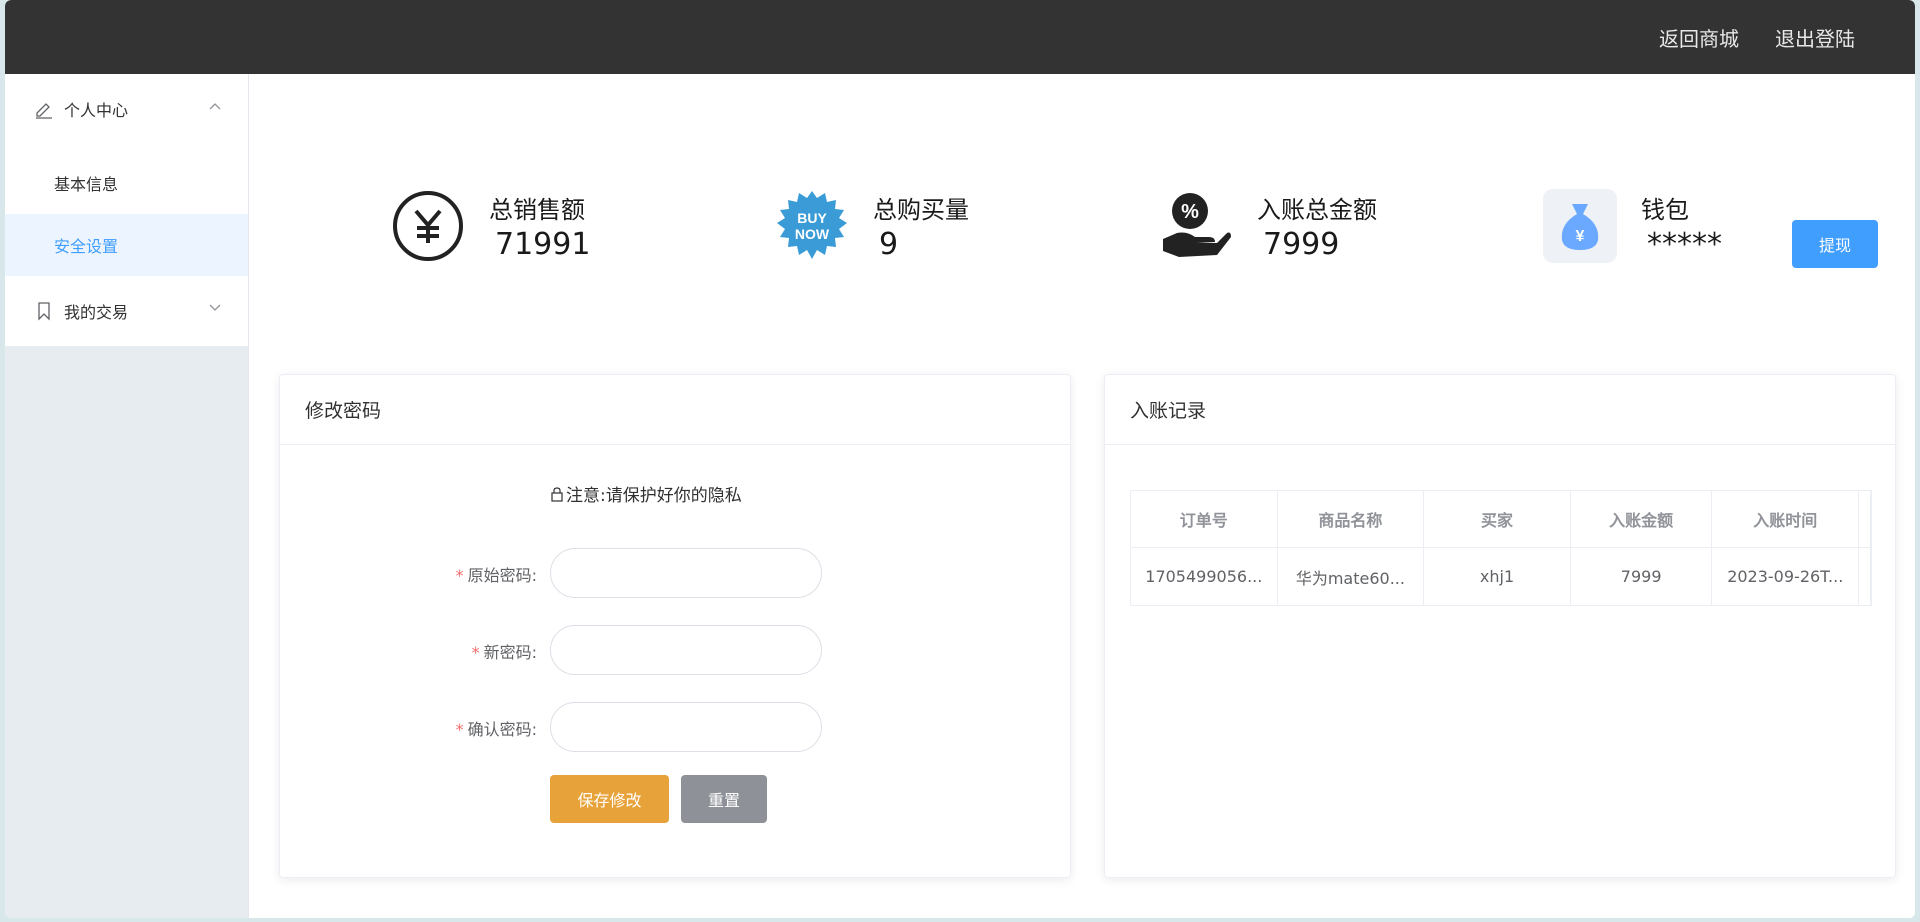 This screenshot has width=1920, height=922. I want to click on table-cell-buyer: xhj1, so click(1497, 576).